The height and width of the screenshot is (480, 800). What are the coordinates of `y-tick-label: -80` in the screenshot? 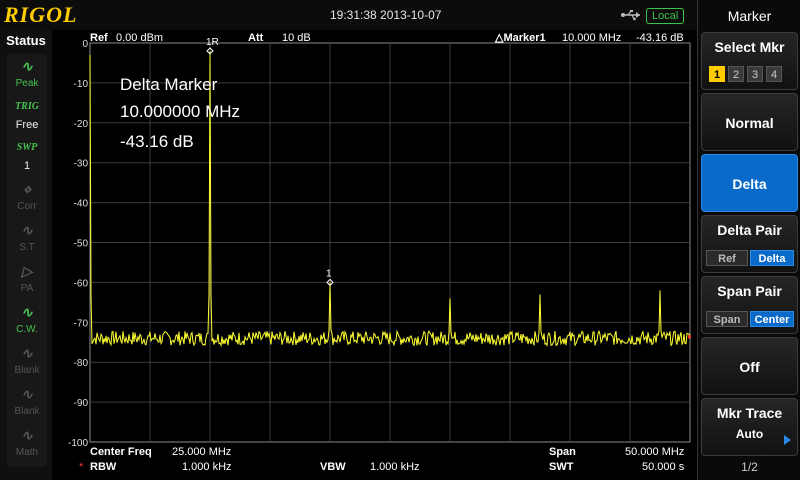 It's located at (81, 363).